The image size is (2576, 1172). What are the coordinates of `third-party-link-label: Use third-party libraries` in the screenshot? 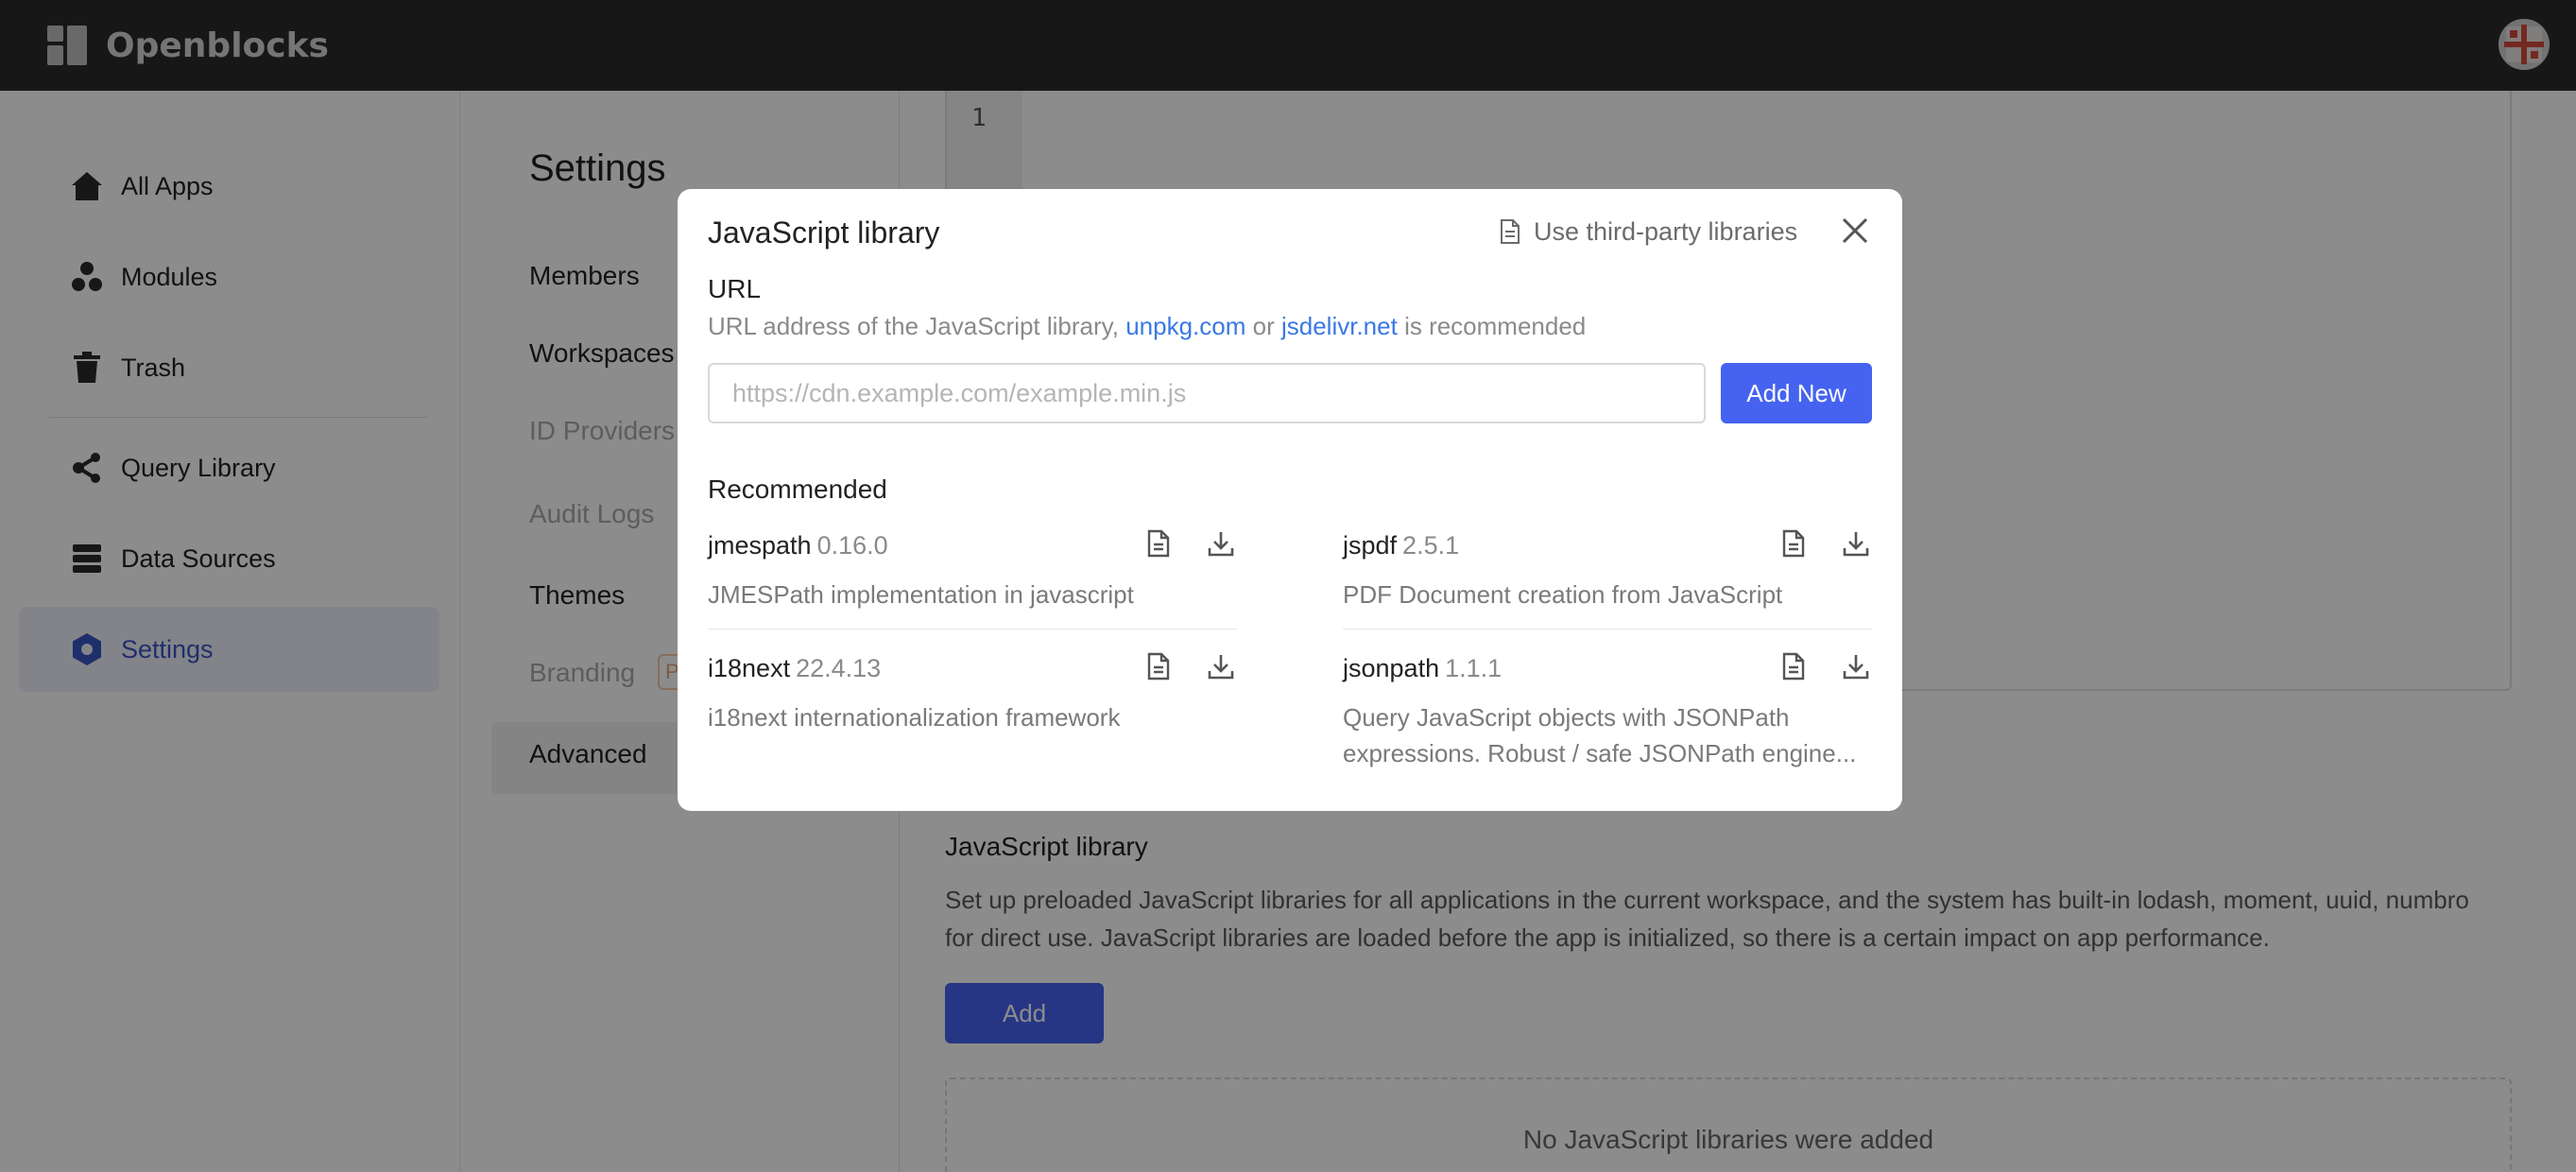 It's located at (1666, 231).